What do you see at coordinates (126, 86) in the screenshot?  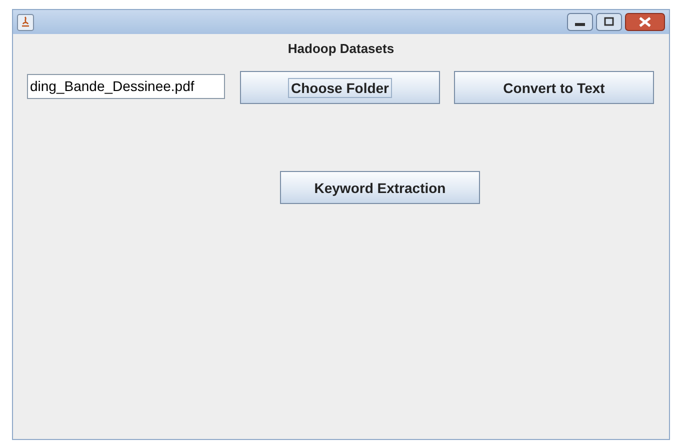 I see `file-path-field: ding_Bande_Dessinee.pdf` at bounding box center [126, 86].